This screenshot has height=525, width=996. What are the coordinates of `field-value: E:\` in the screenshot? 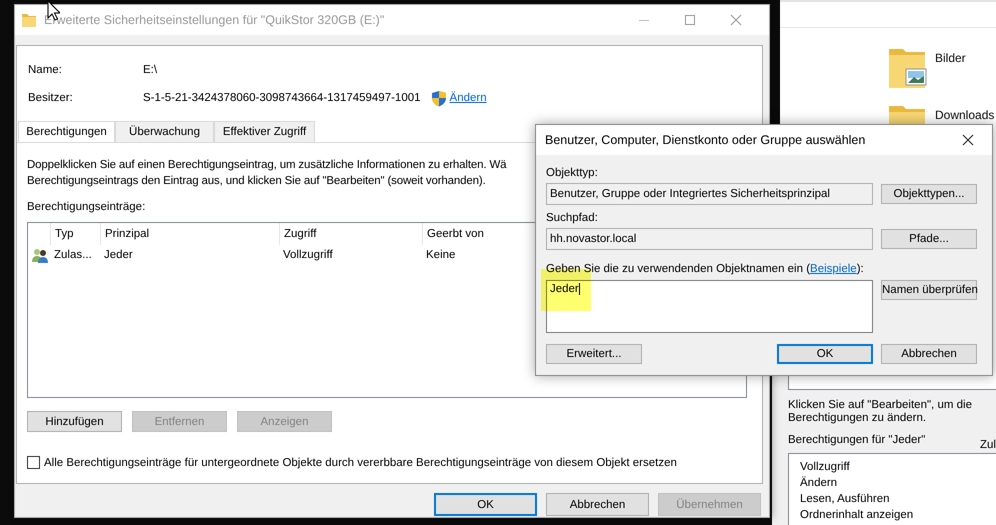 It's located at (150, 70).